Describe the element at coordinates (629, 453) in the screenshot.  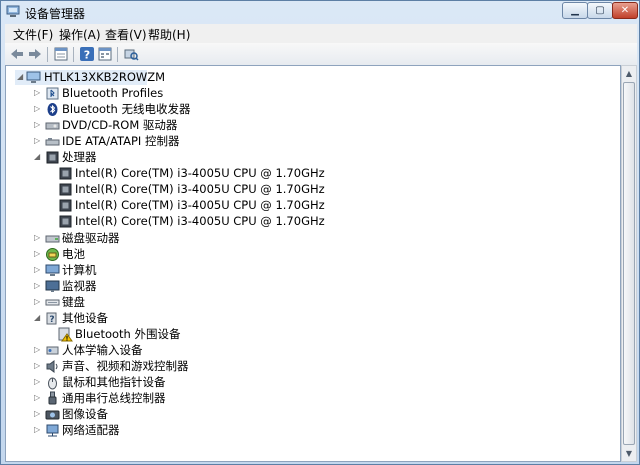
I see `scroll-down-icon: ▼` at that location.